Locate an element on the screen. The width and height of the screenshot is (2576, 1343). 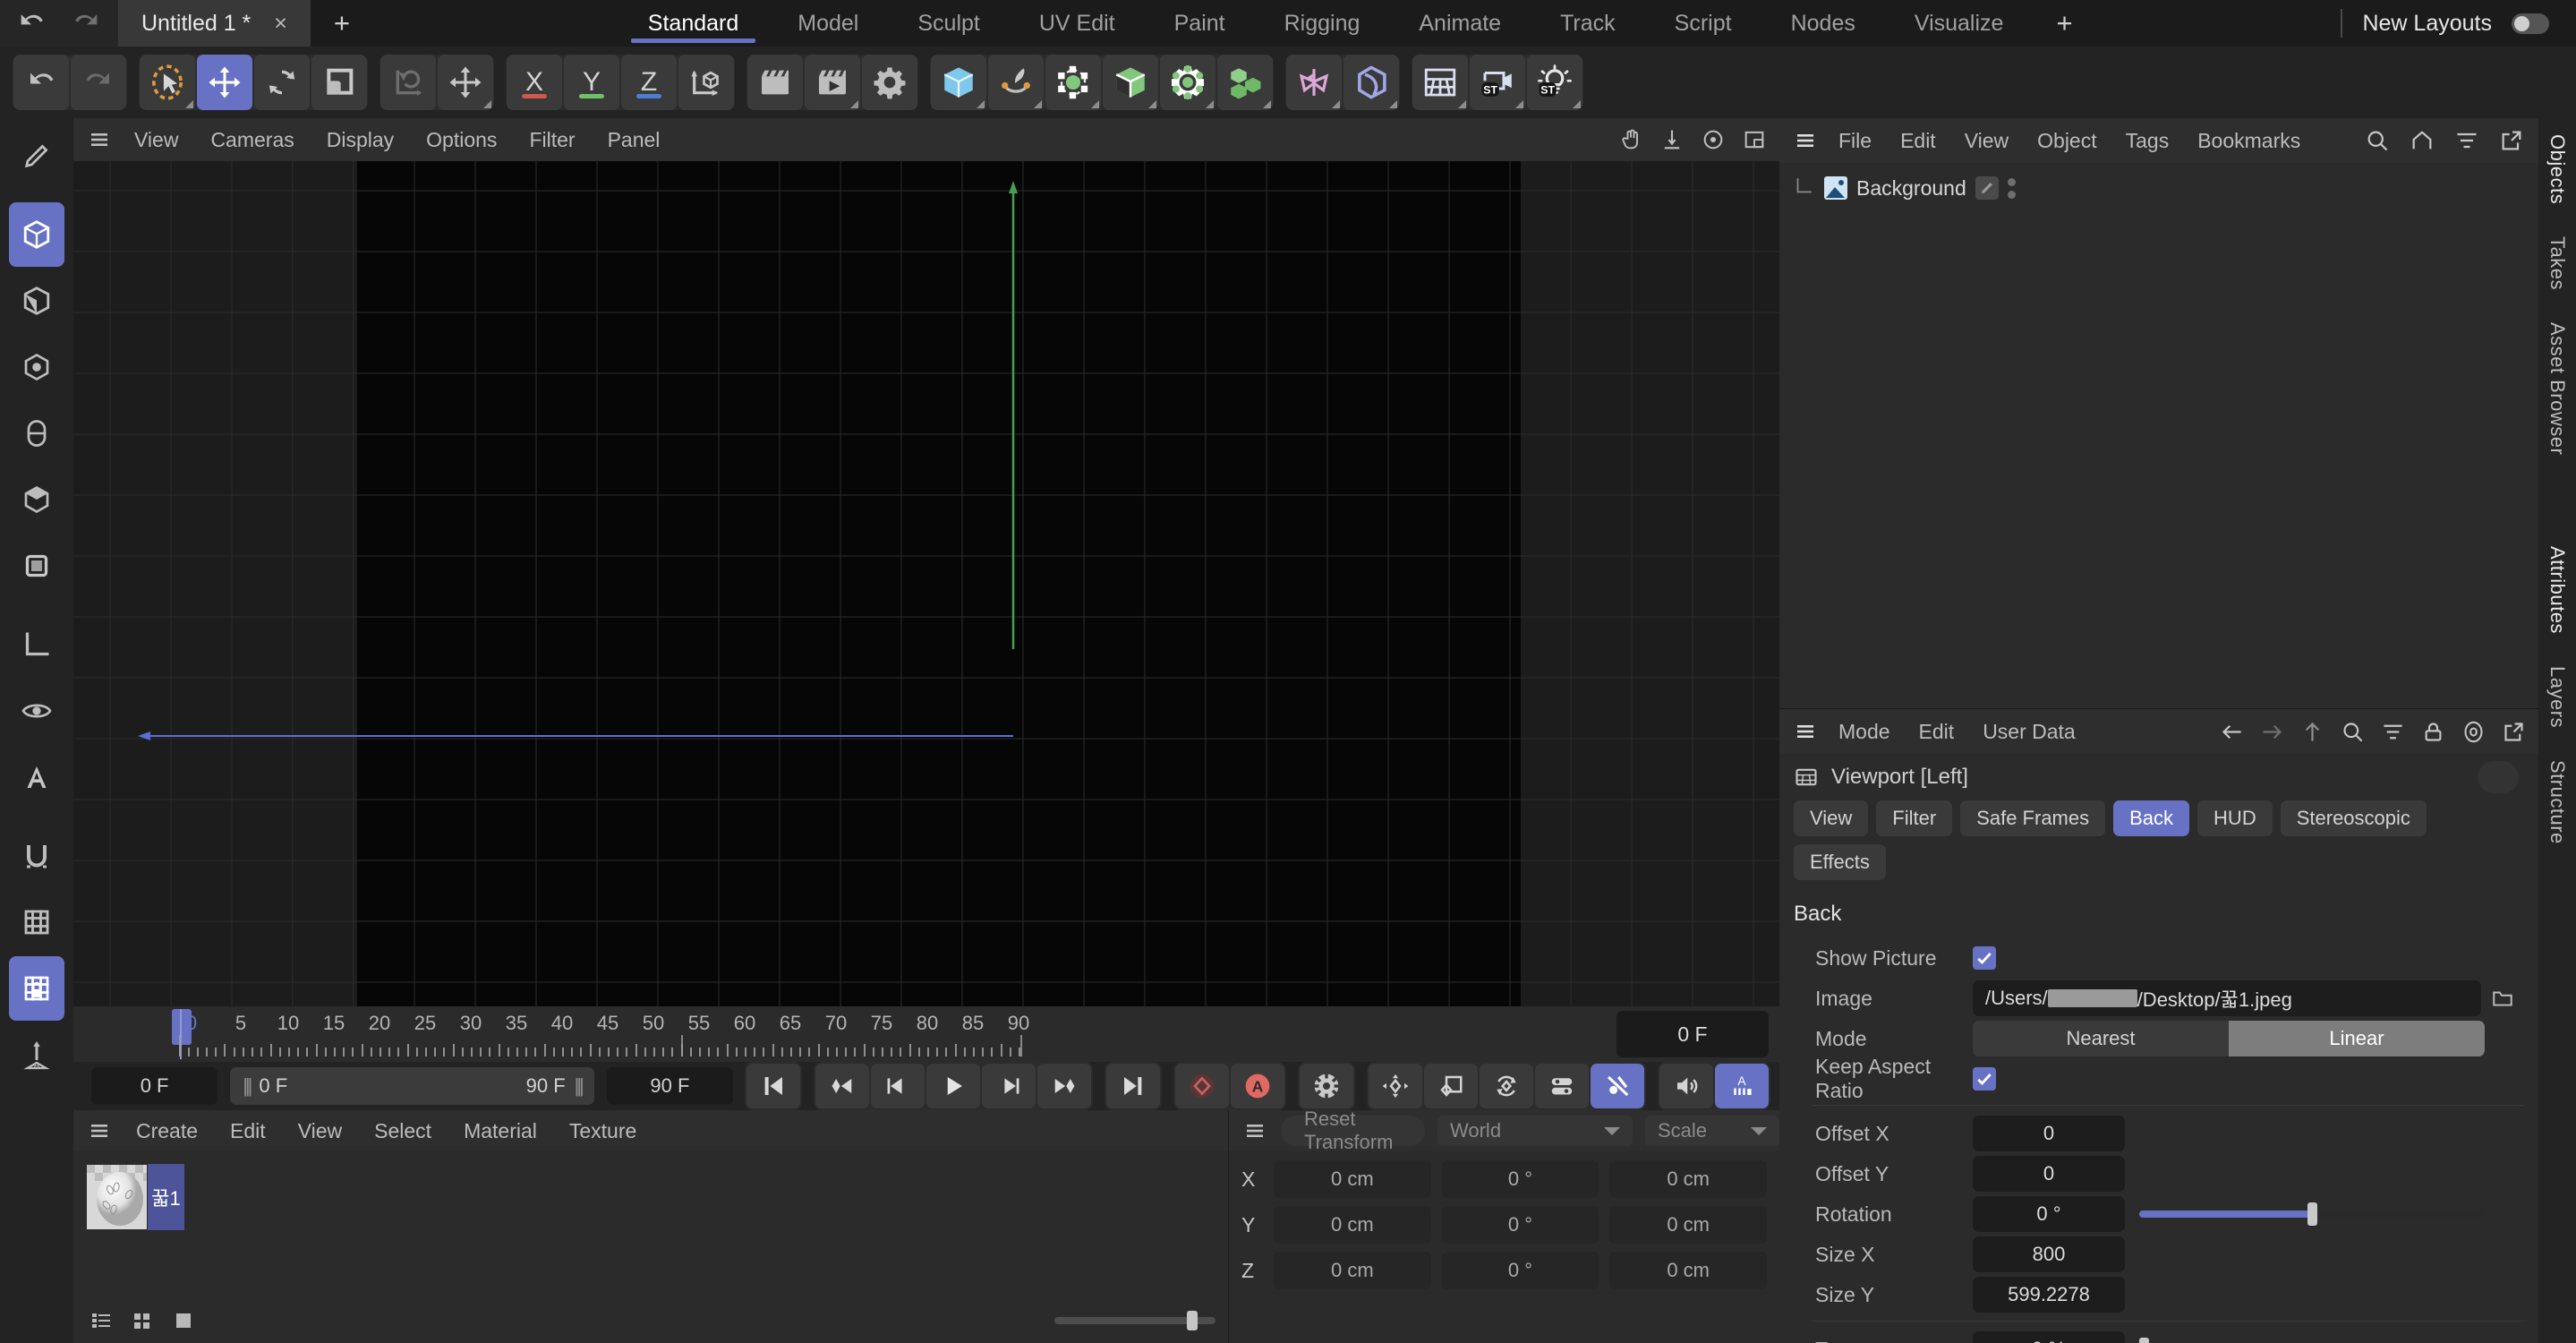
viewport-menu-filter: Filter is located at coordinates (552, 140).